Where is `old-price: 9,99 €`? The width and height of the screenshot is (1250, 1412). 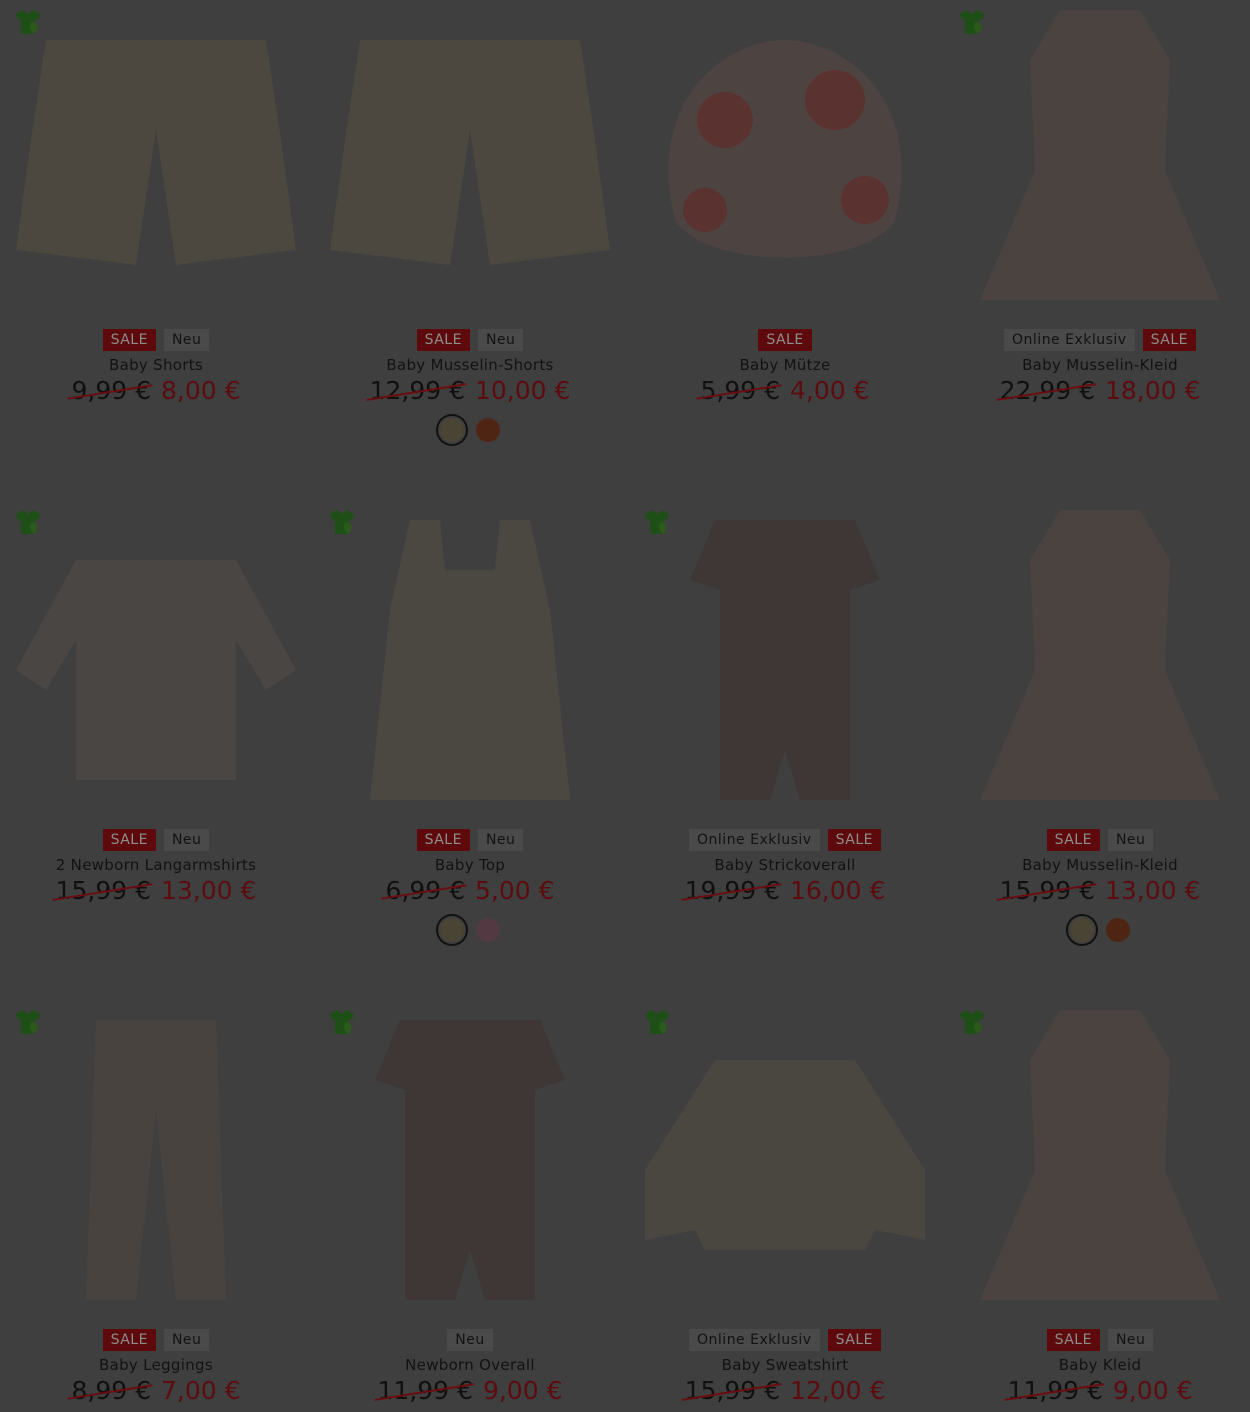
old-price: 9,99 € is located at coordinates (111, 390).